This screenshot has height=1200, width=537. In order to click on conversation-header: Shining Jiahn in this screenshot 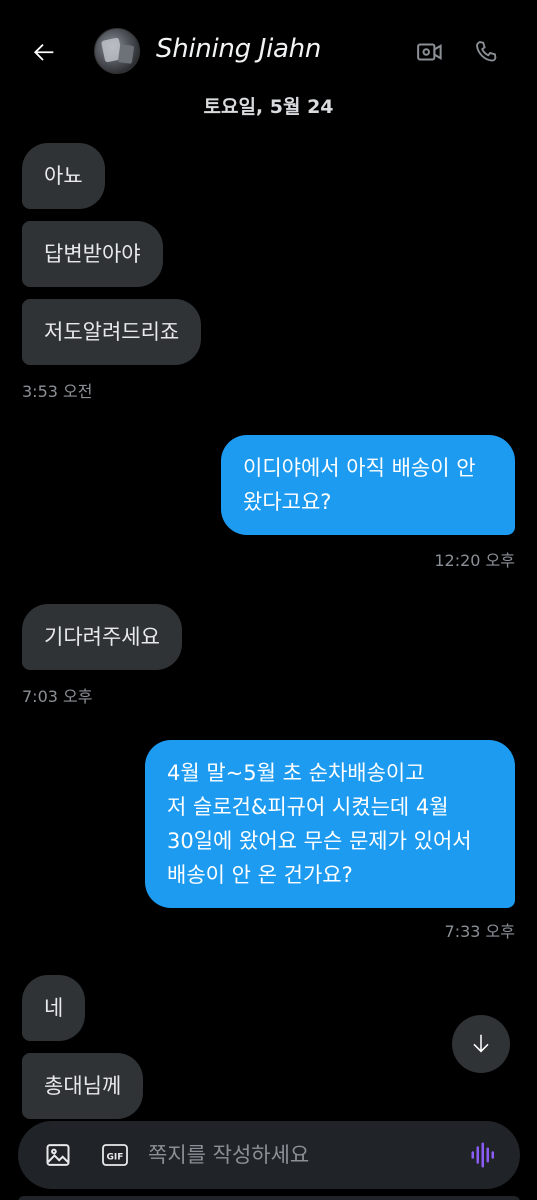, I will do `click(268, 50)`.